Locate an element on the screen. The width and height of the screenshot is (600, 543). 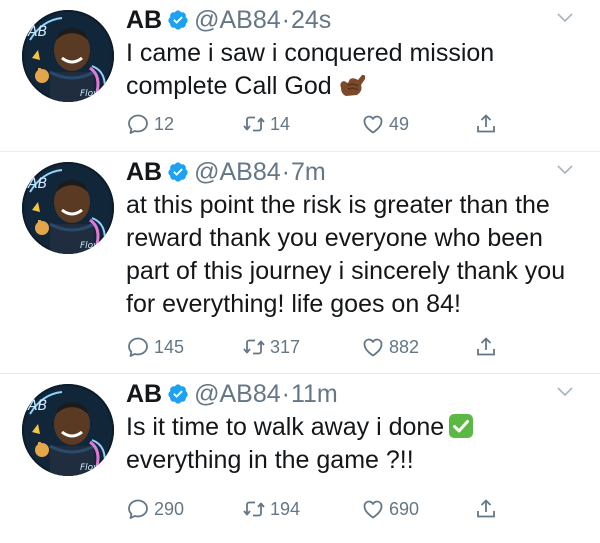
call-me-hand-icon is located at coordinates (352, 85).